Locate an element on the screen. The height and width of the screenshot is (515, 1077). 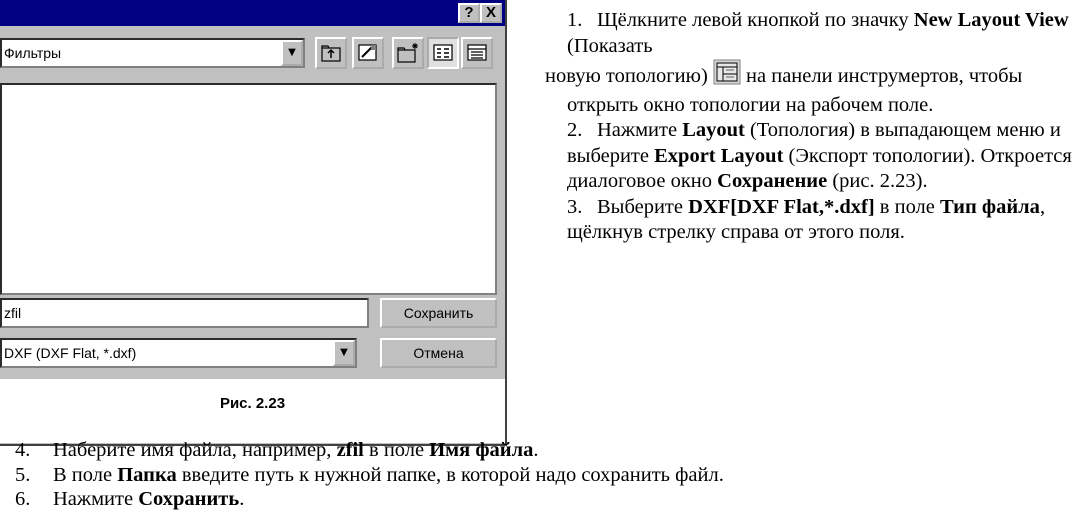
filename-value: zfil is located at coordinates (13, 313).